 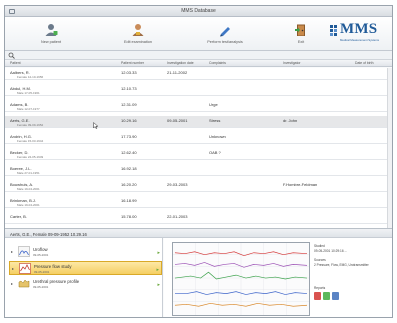 I want to click on mms-logo: MMS Medical Measurement Systems, so click(x=358, y=34).